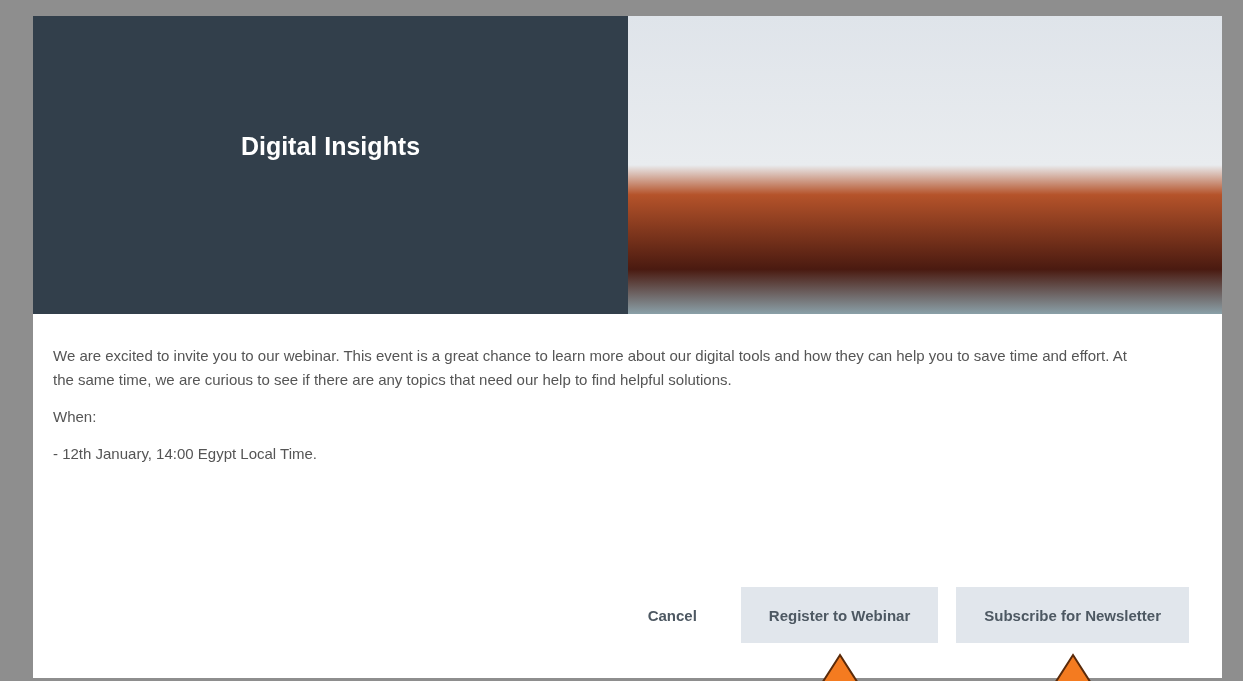  Describe the element at coordinates (590, 368) in the screenshot. I see `dialog-text: We are excited to invite you to our webinar. This event is a great chance to learn more about our digital tools and how they can help you to save time and effort. At the same time, we are curious to see if there are any topics that need our help to find helpful solutions.` at that location.